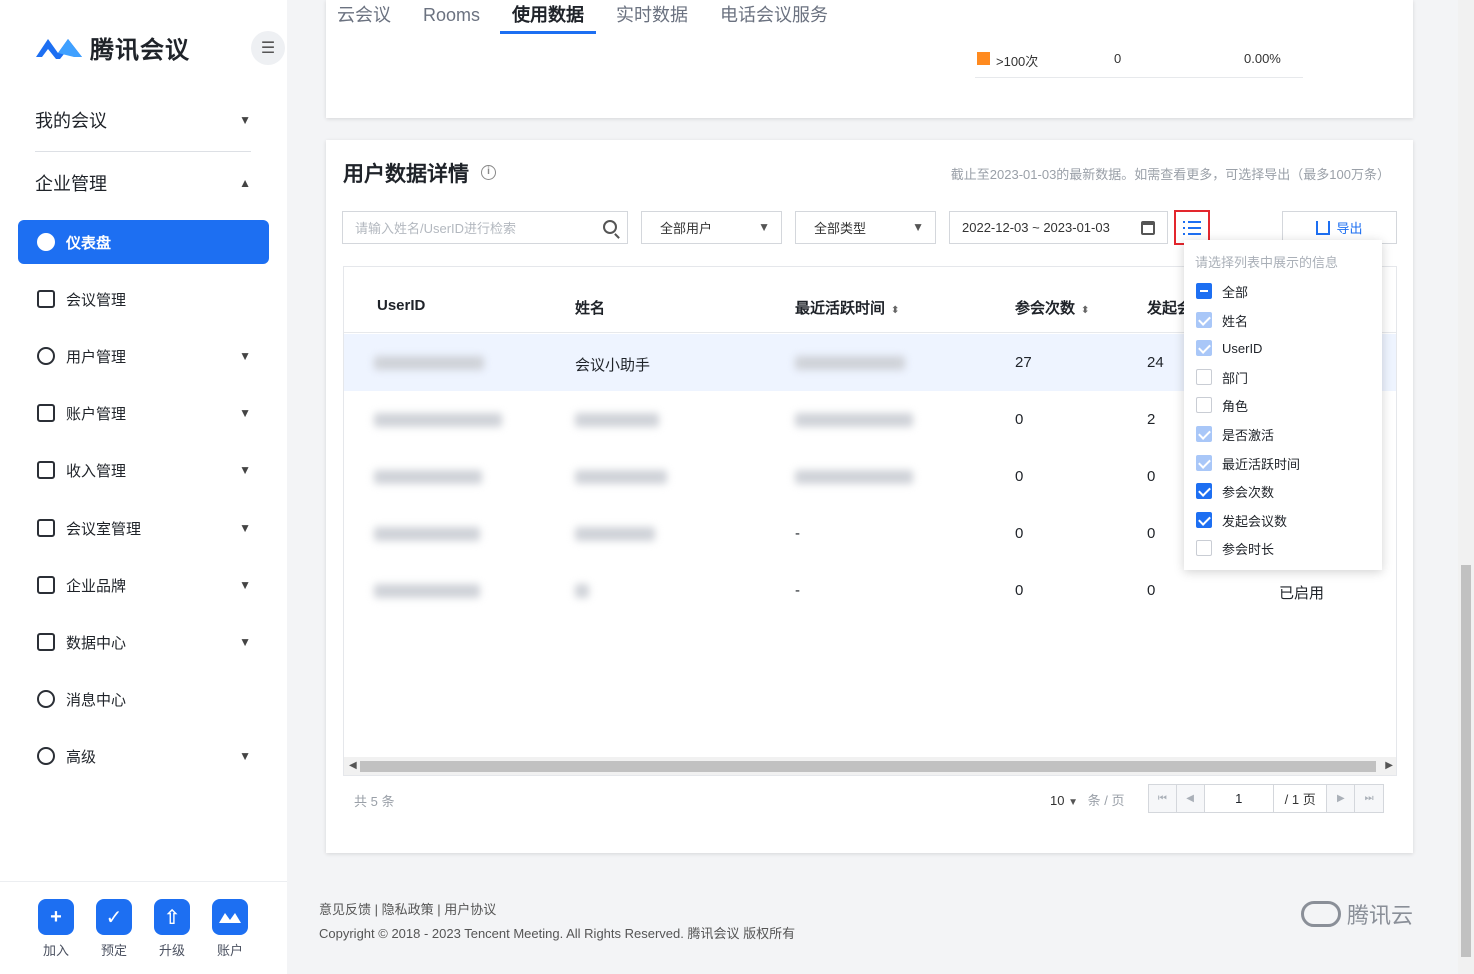 Image resolution: width=1474 pixels, height=974 pixels. Describe the element at coordinates (1262, 58) in the screenshot. I see `legend-percent: 0.00%` at that location.